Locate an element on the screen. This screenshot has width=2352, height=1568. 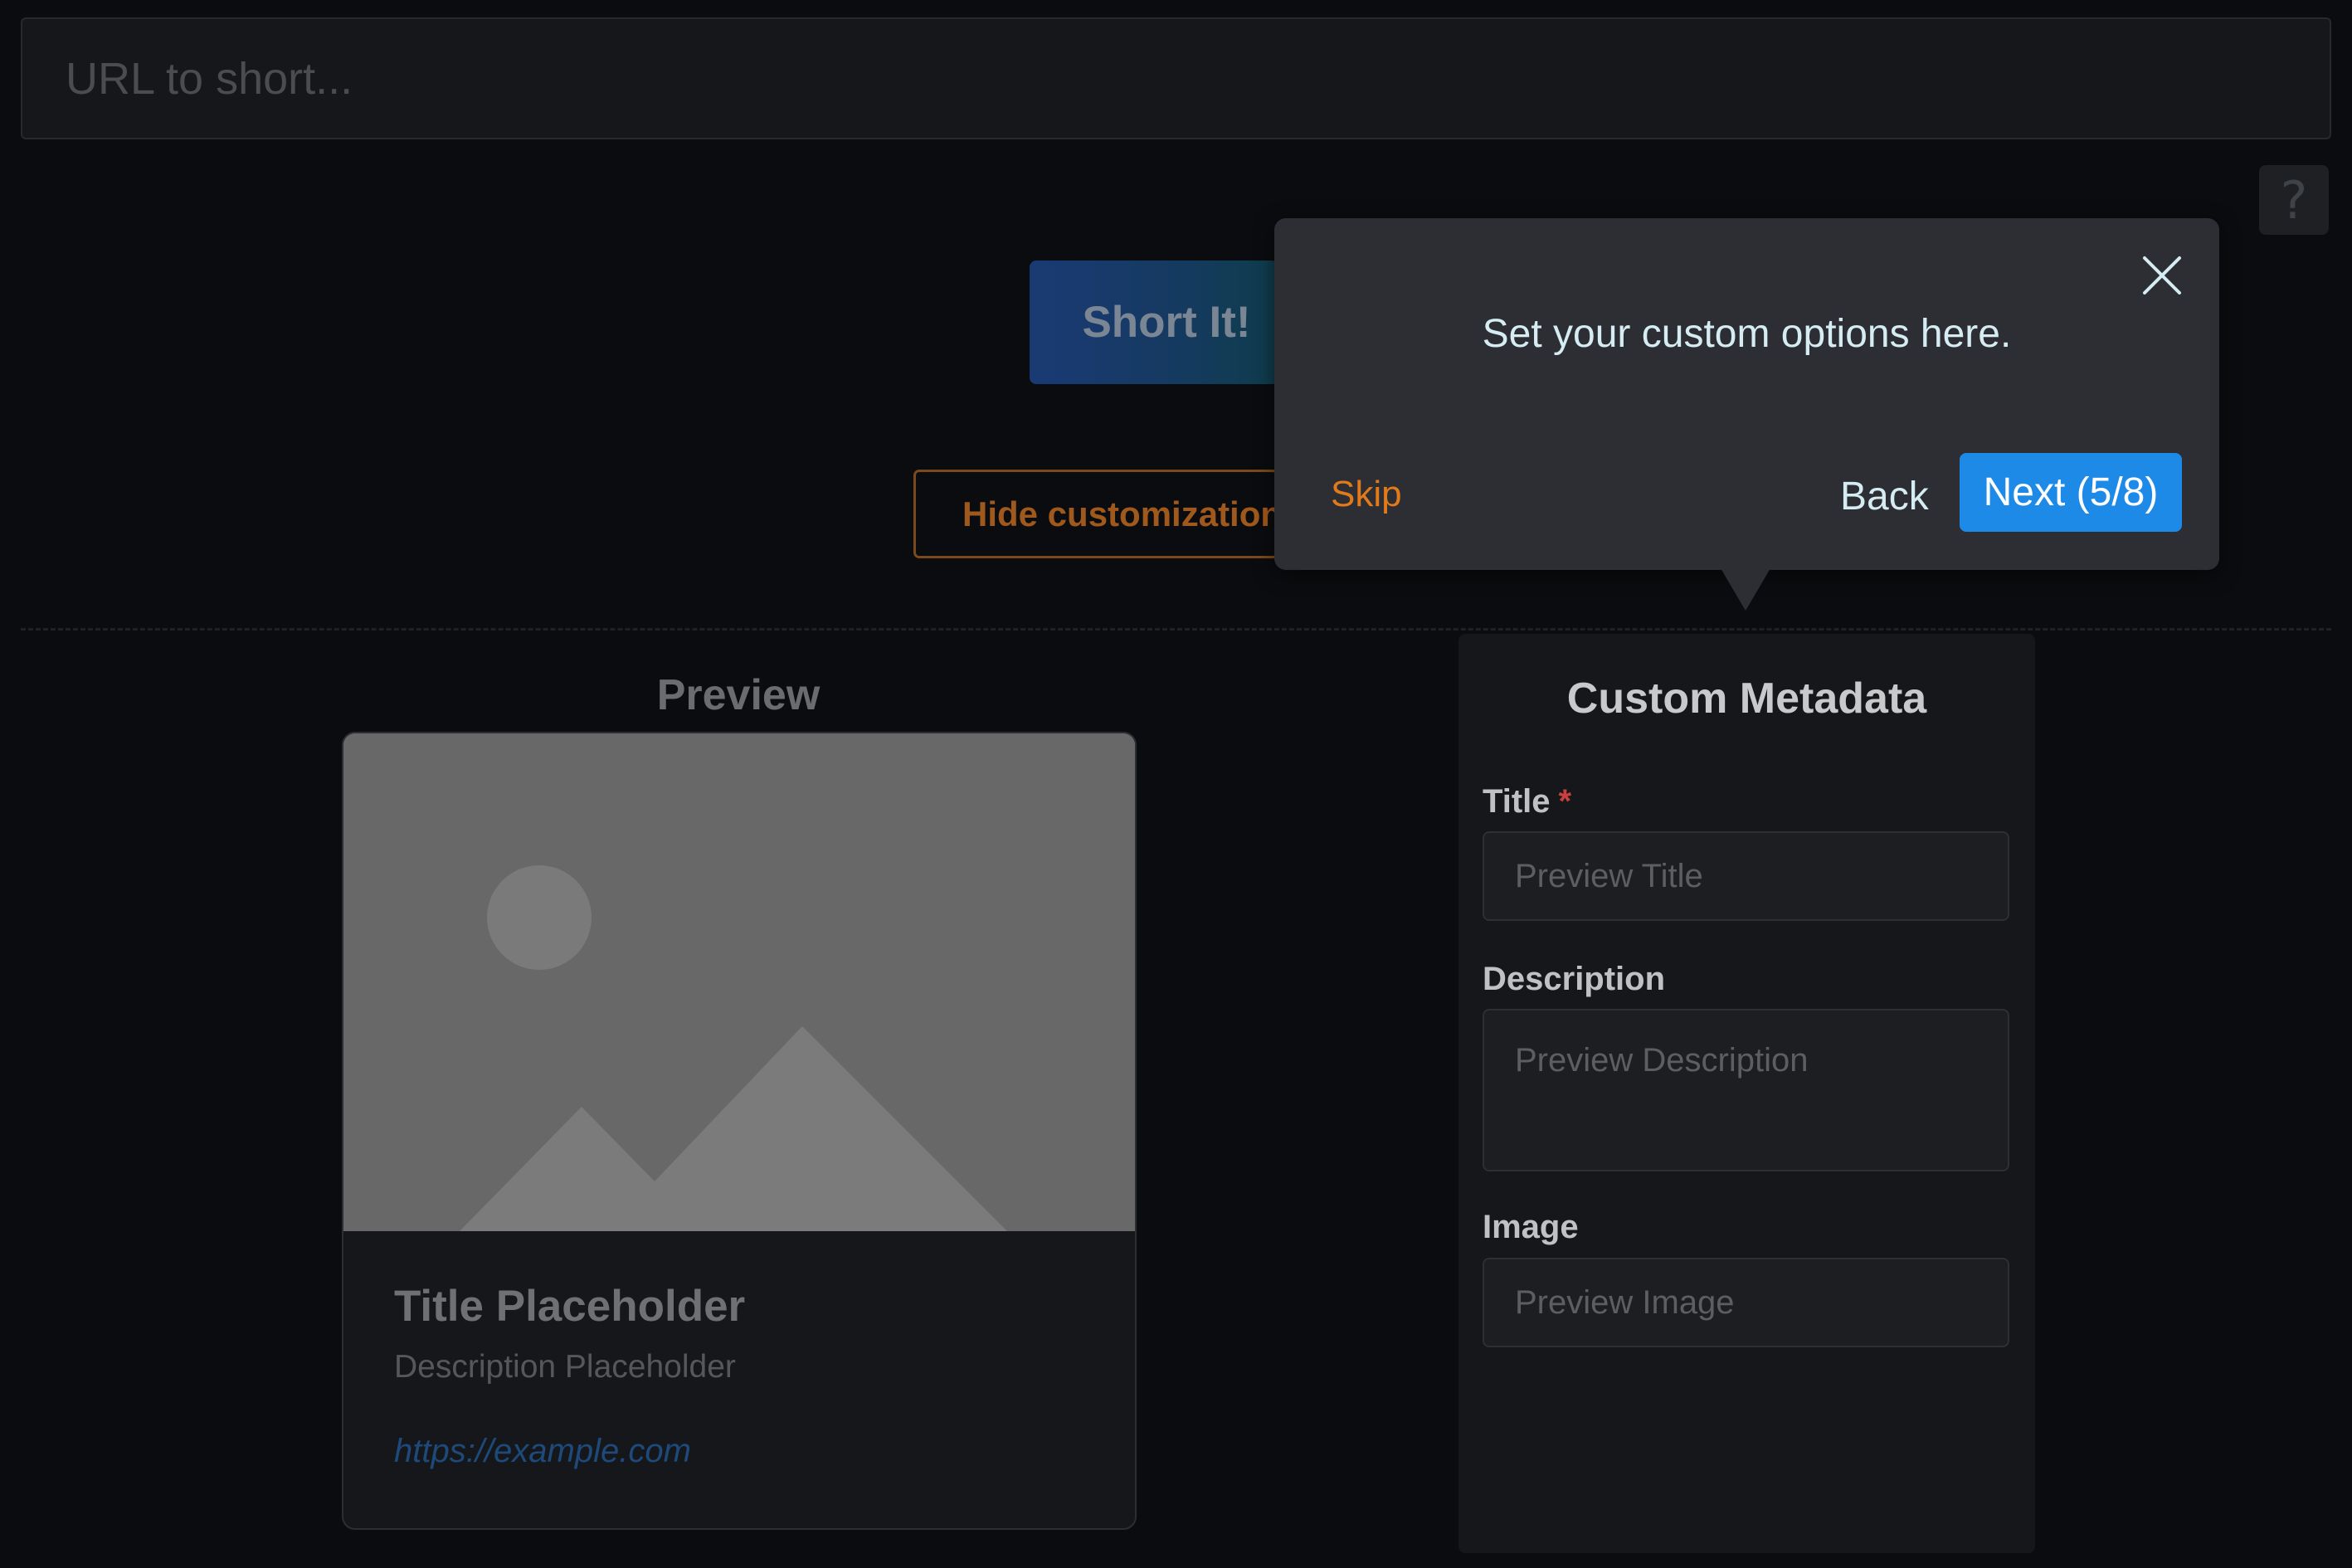
title-field-label: Title * is located at coordinates (1527, 801).